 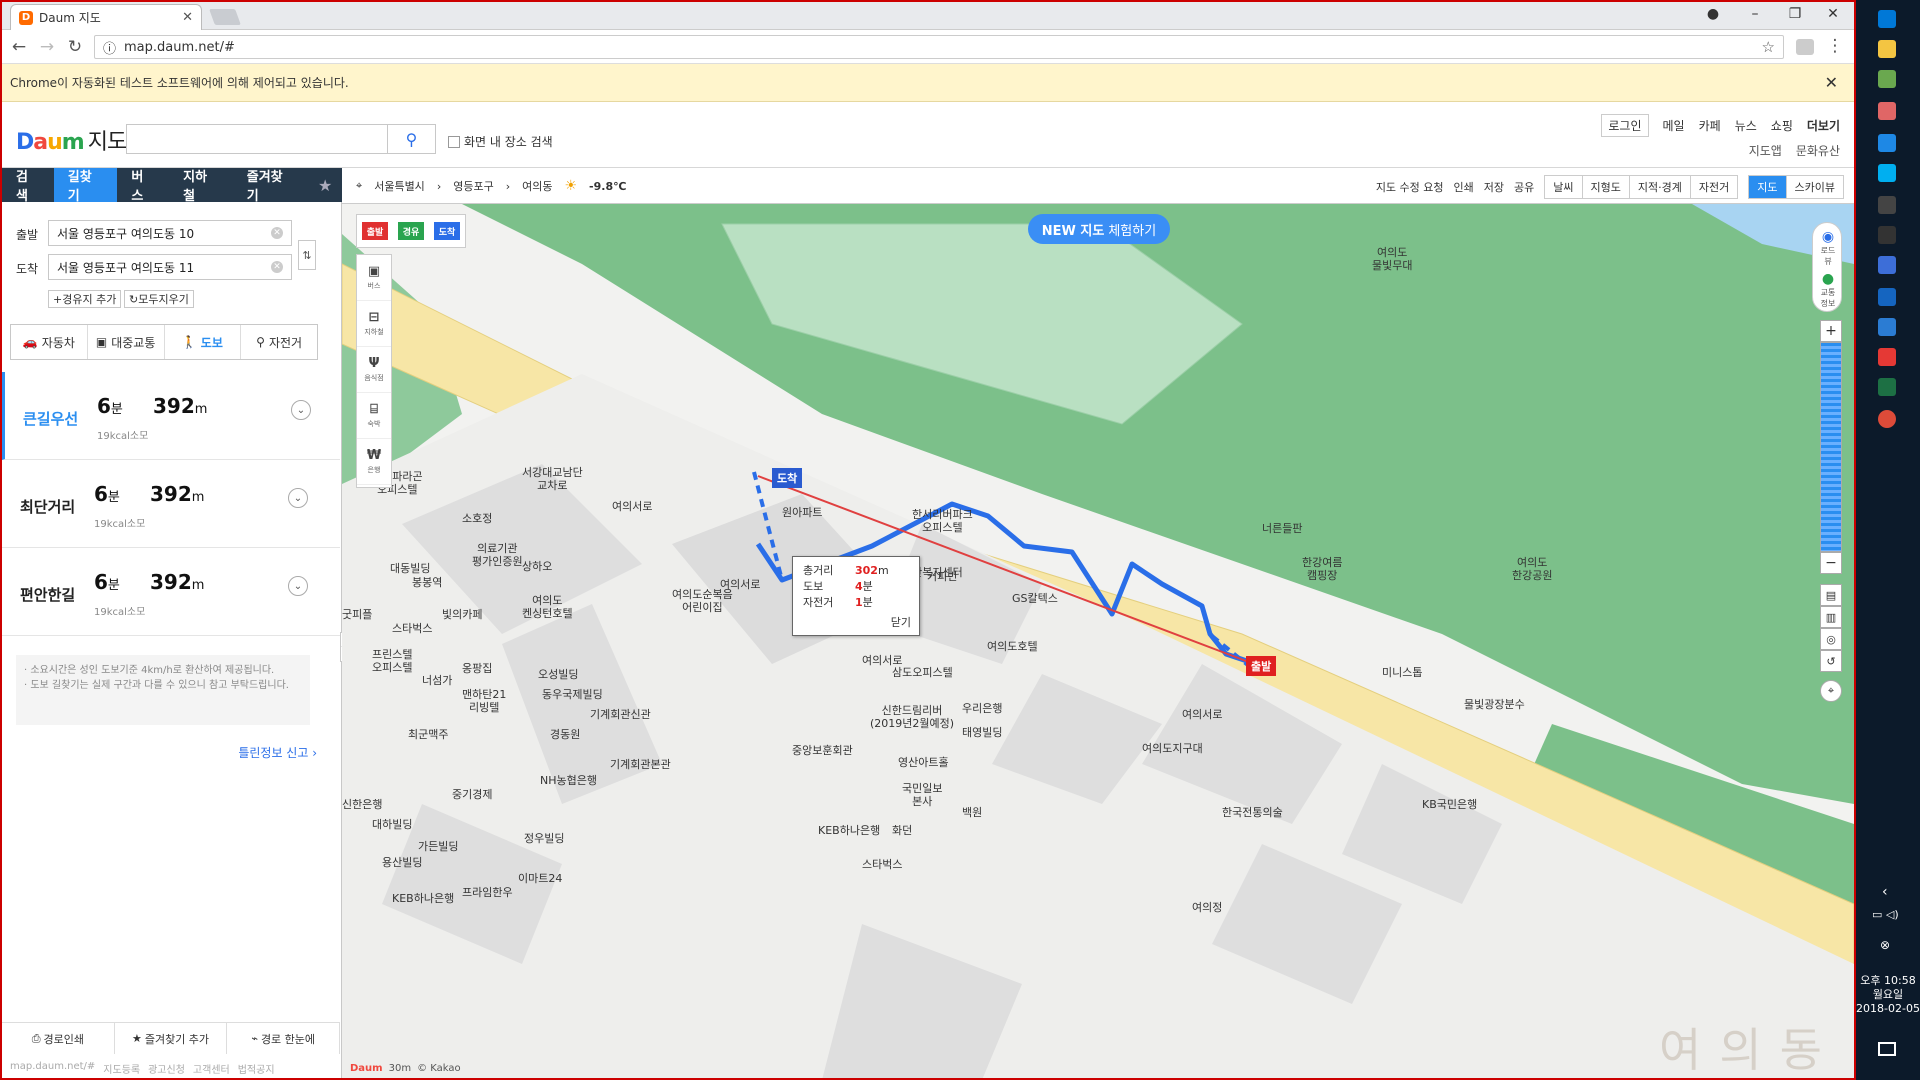 I want to click on steam-icon, so click(x=1887, y=205).